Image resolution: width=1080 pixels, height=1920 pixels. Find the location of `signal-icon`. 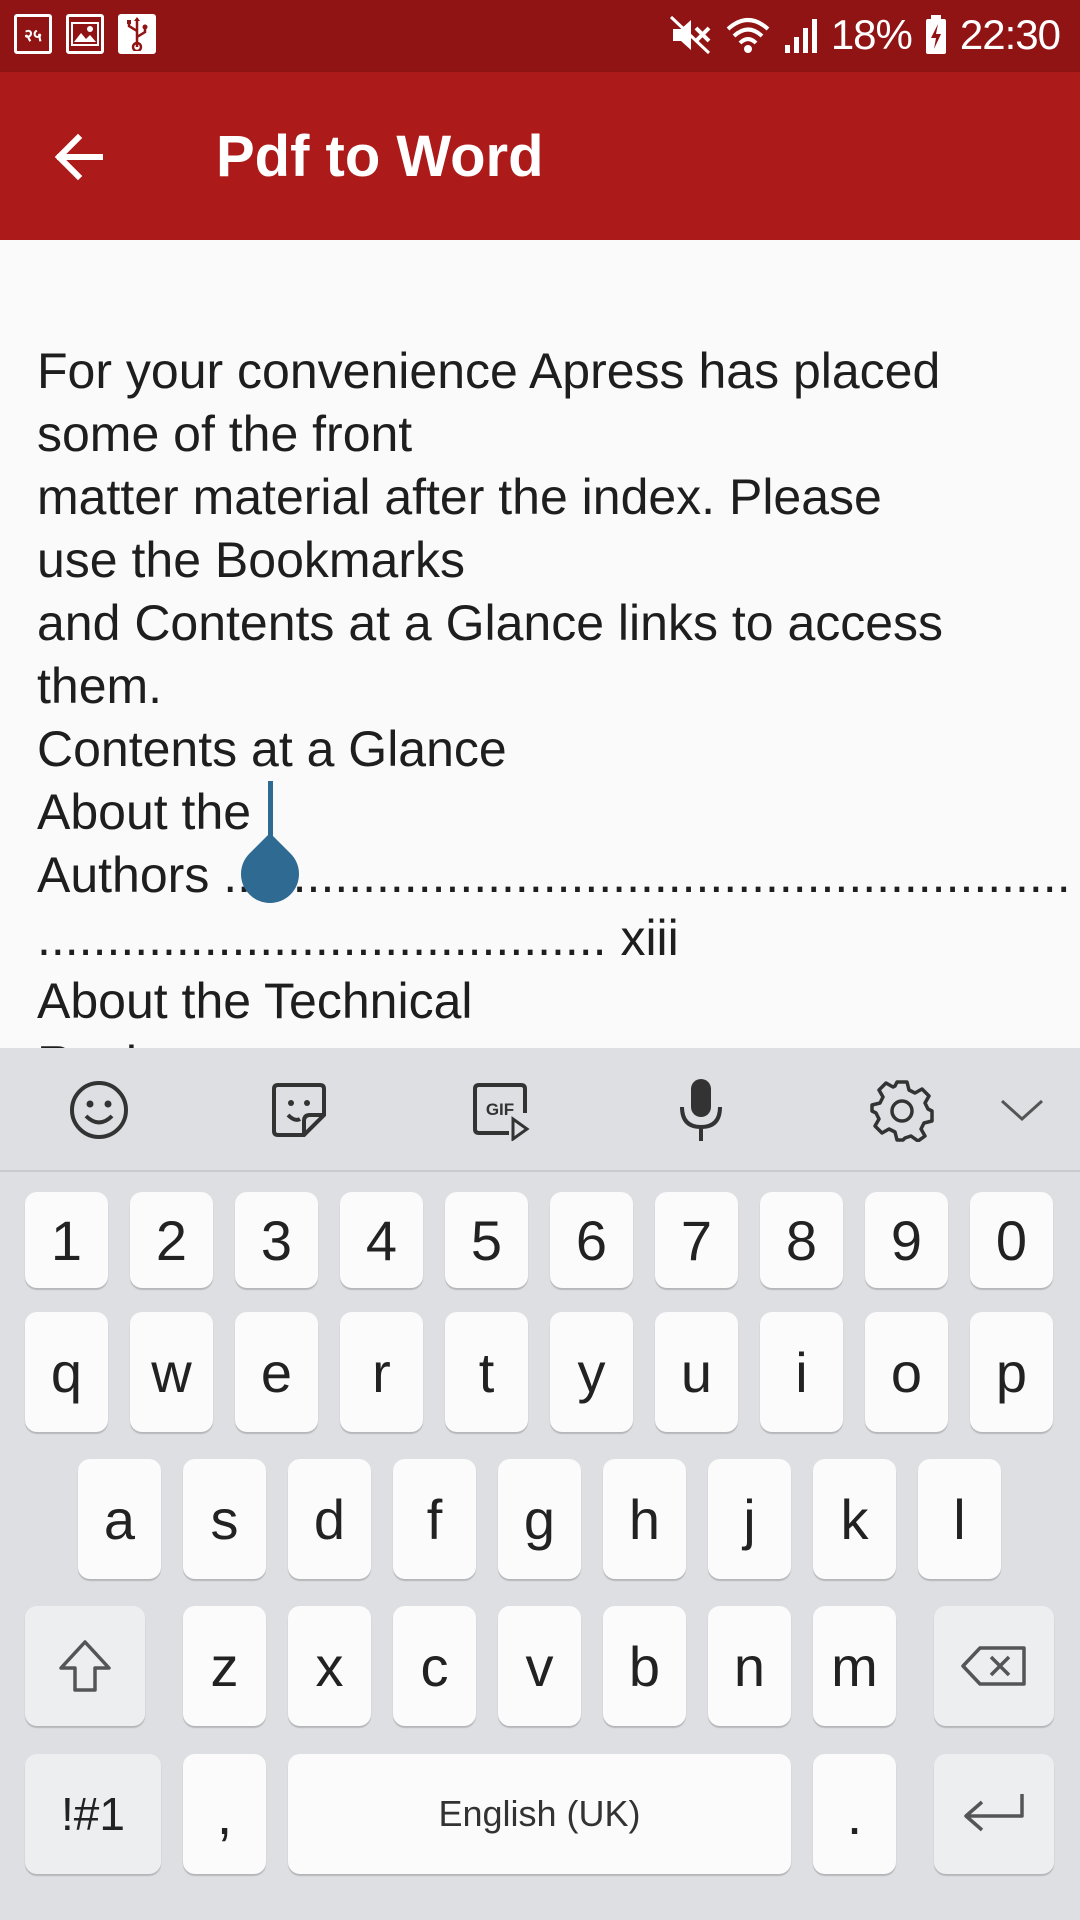

signal-icon is located at coordinates (800, 36).